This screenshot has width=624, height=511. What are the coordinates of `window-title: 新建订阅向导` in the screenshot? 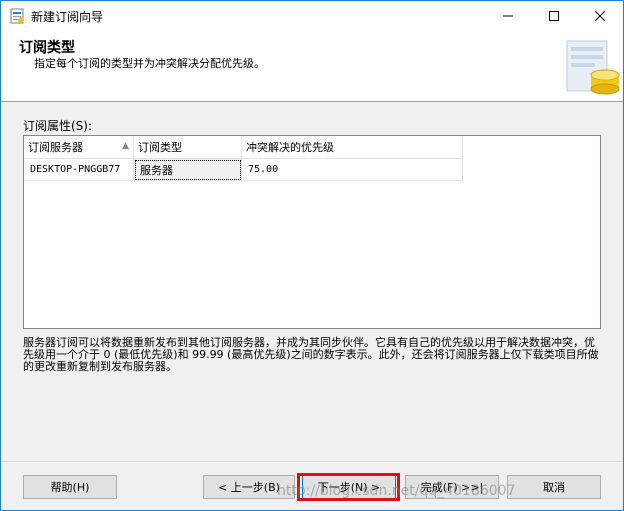 It's located at (67, 17).